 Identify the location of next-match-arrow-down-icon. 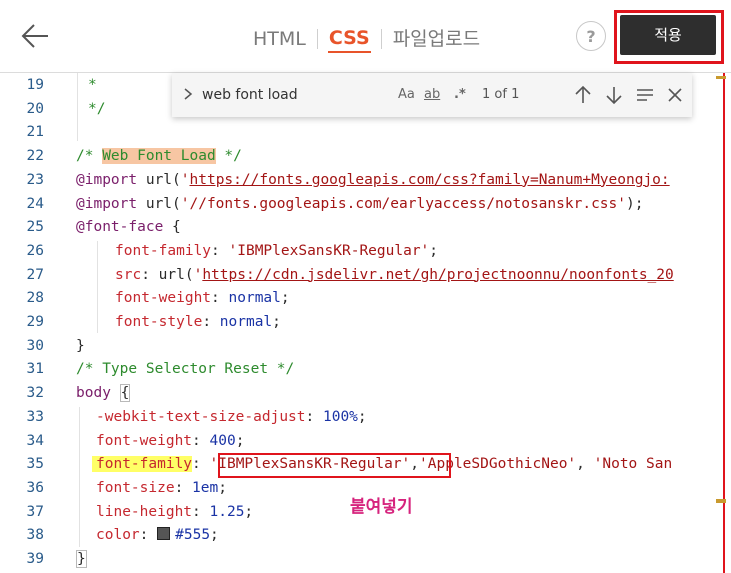
(614, 95).